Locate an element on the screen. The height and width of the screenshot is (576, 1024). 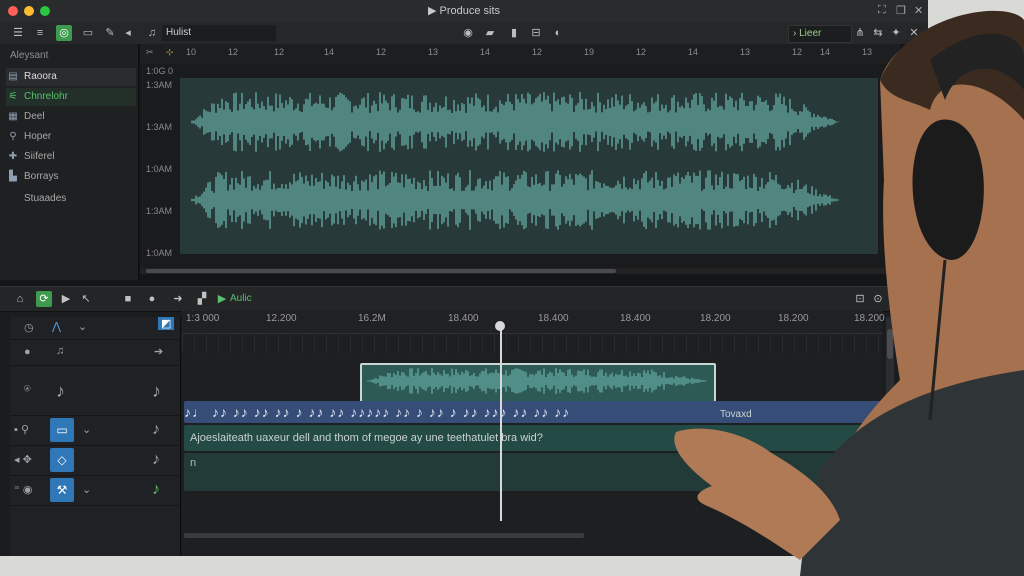
route-icon: ➔ is located at coordinates (158, 351).